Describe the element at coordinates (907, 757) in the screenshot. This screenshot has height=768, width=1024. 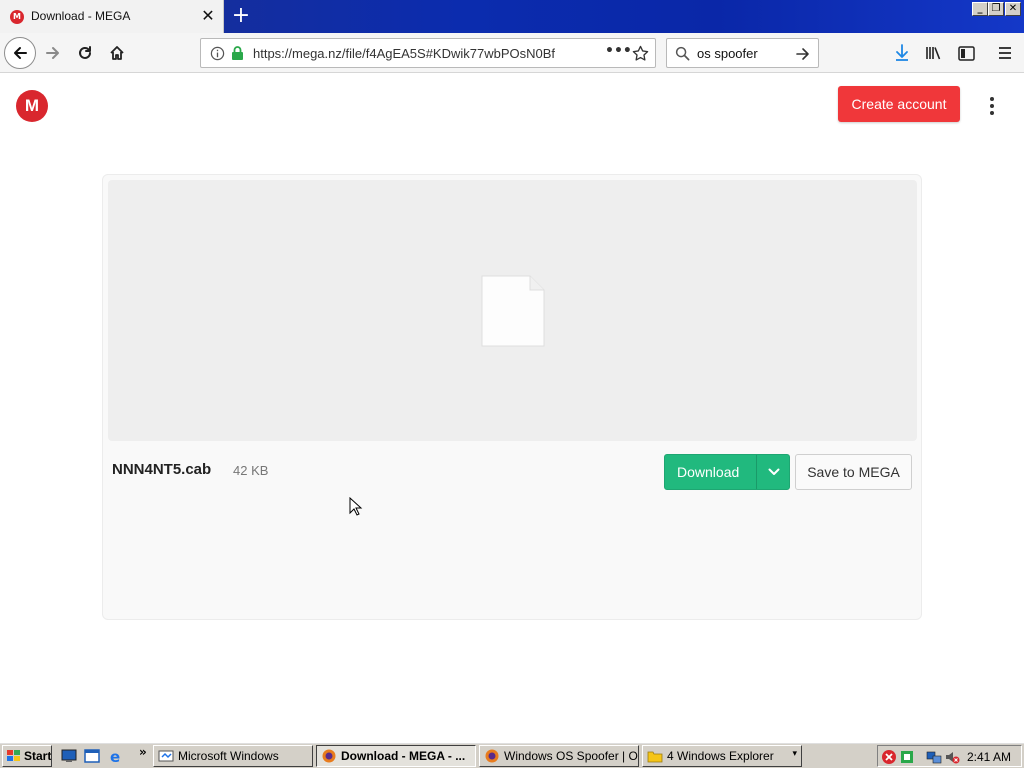
I see `shield-tray-icon` at that location.